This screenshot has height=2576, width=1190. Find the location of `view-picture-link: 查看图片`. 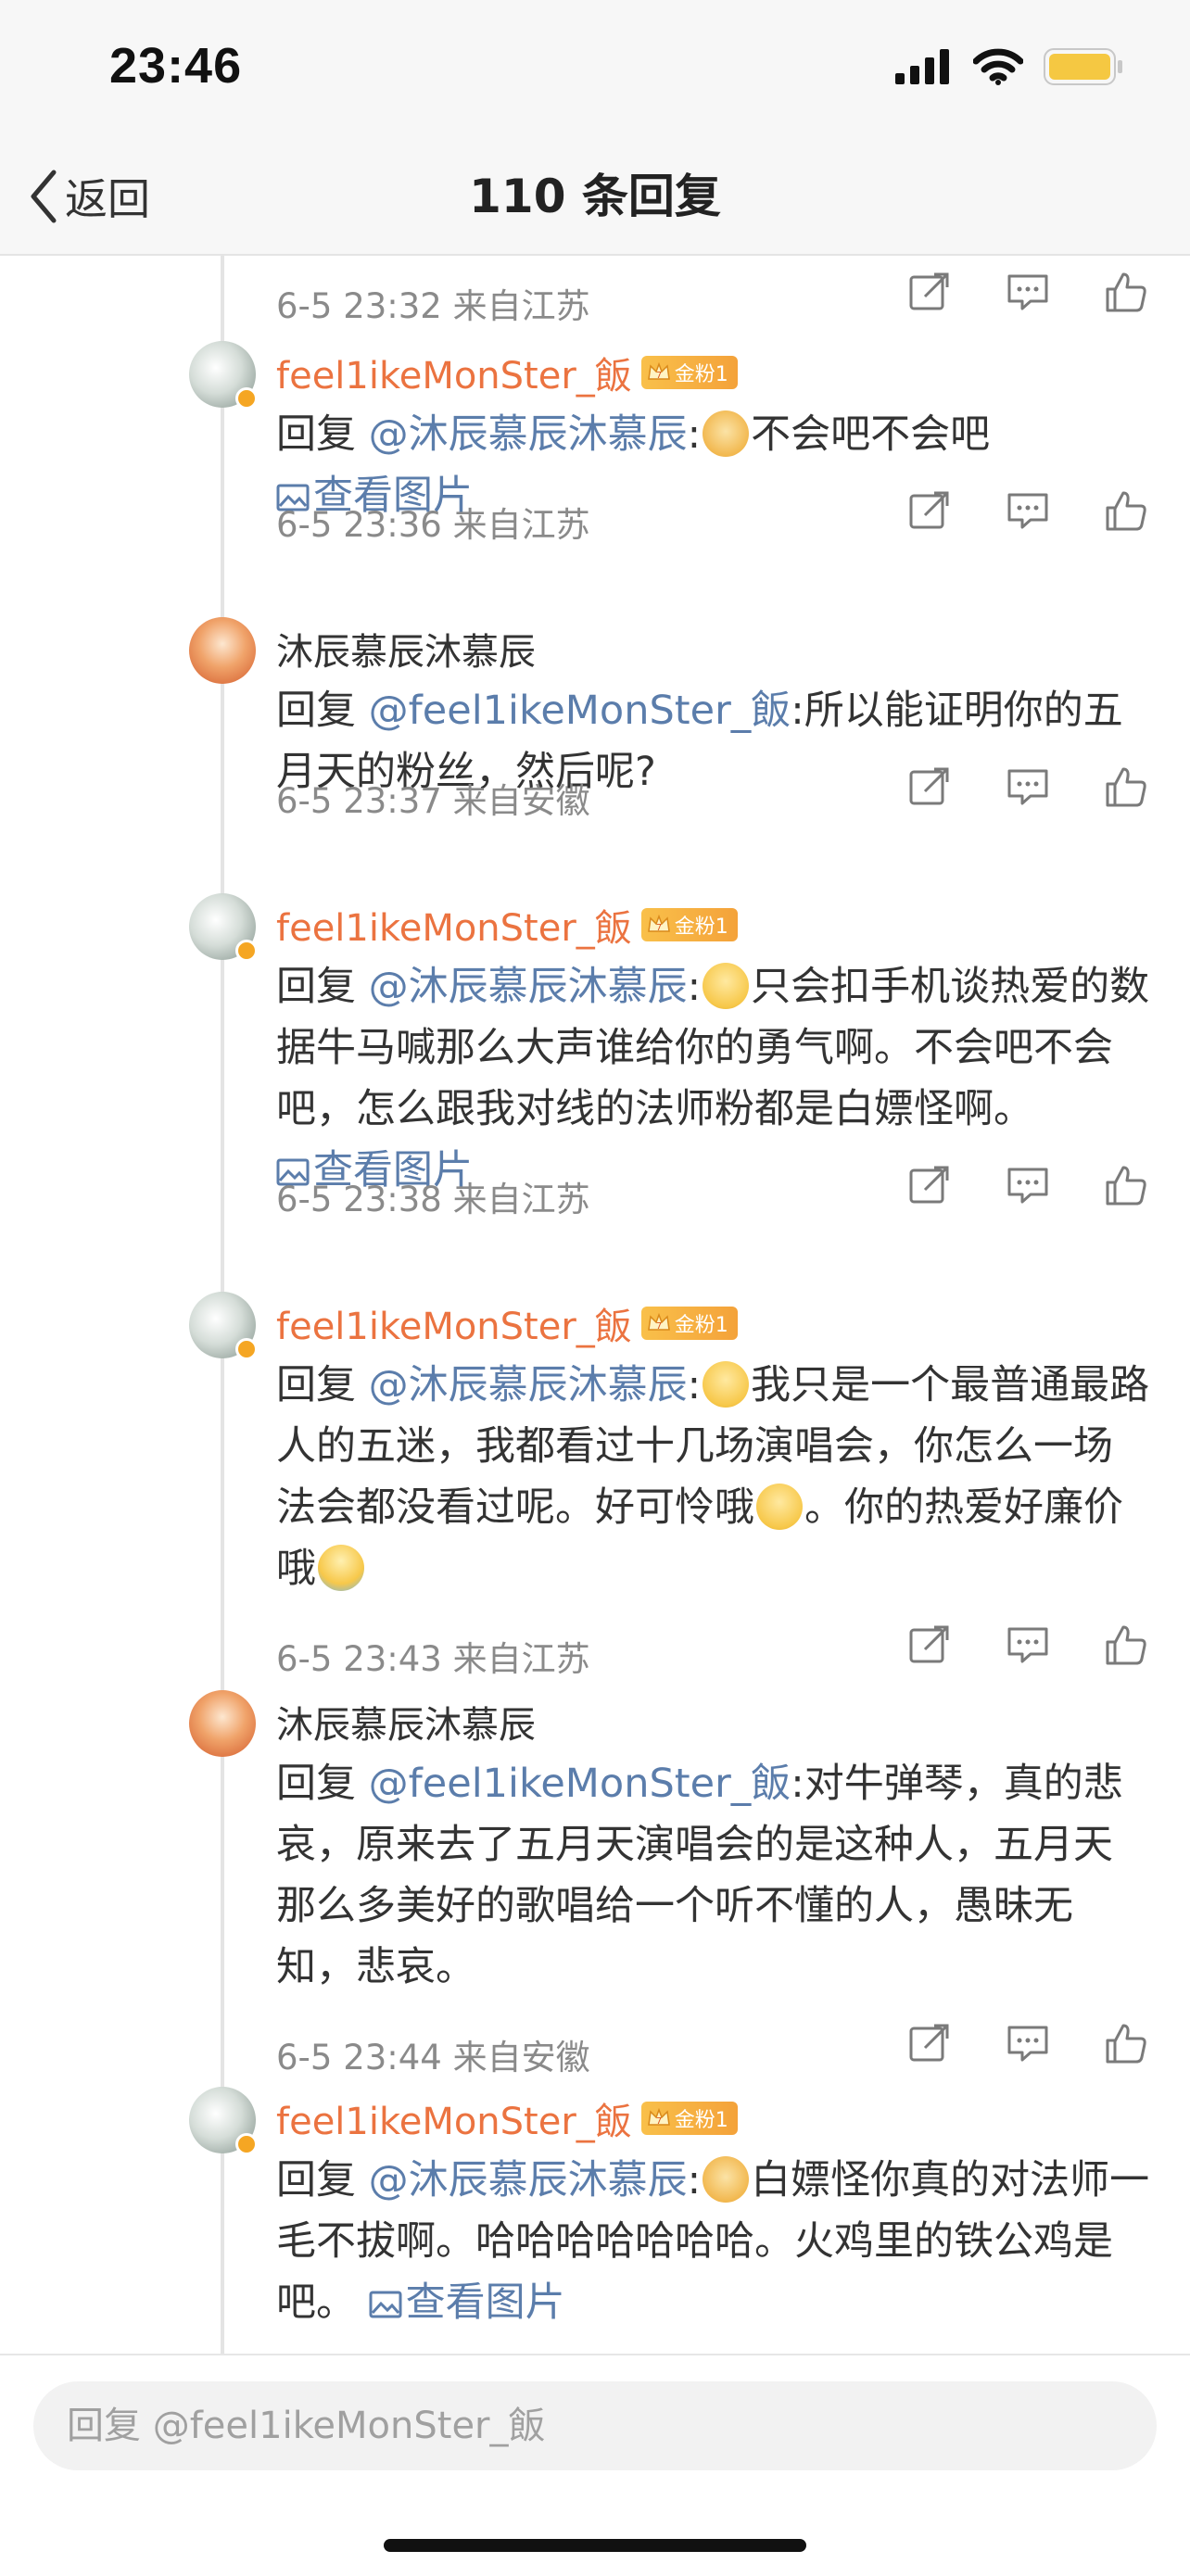

view-picture-link: 查看图片 is located at coordinates (467, 2303).